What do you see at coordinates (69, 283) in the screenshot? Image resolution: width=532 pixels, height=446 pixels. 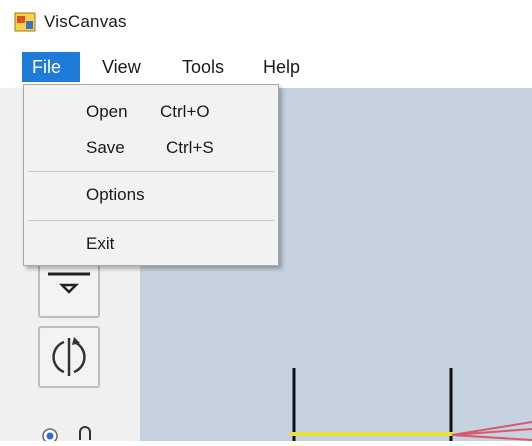 I see `flip-down-icon` at bounding box center [69, 283].